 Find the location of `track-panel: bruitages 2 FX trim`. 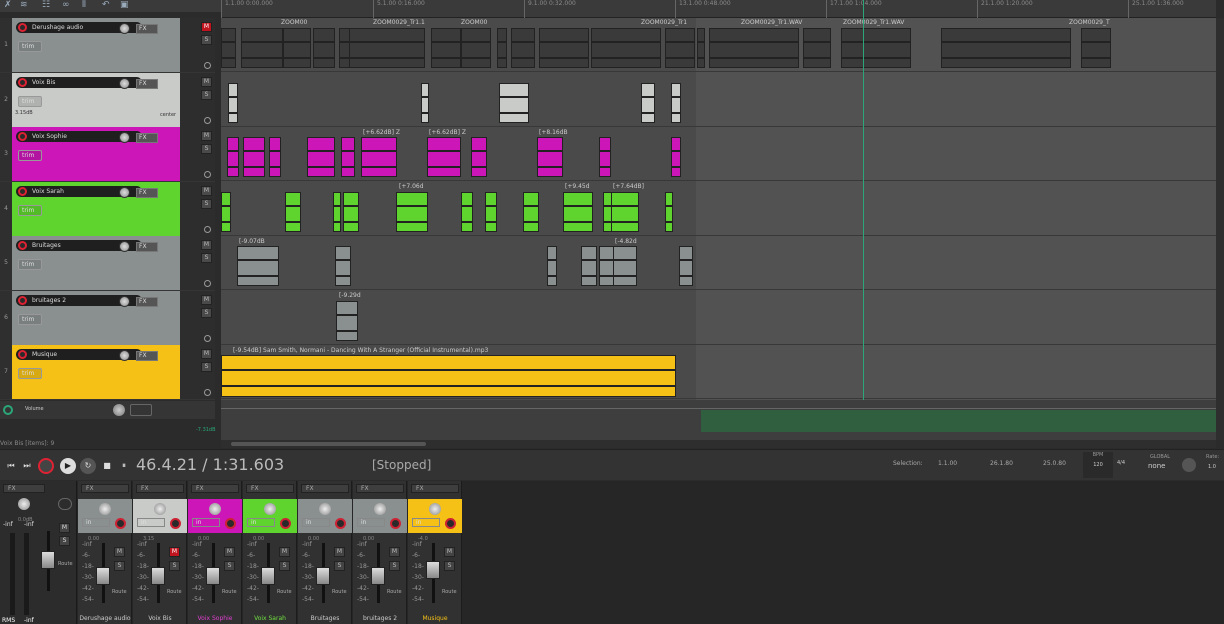

track-panel: bruitages 2 FX trim is located at coordinates (96, 317).